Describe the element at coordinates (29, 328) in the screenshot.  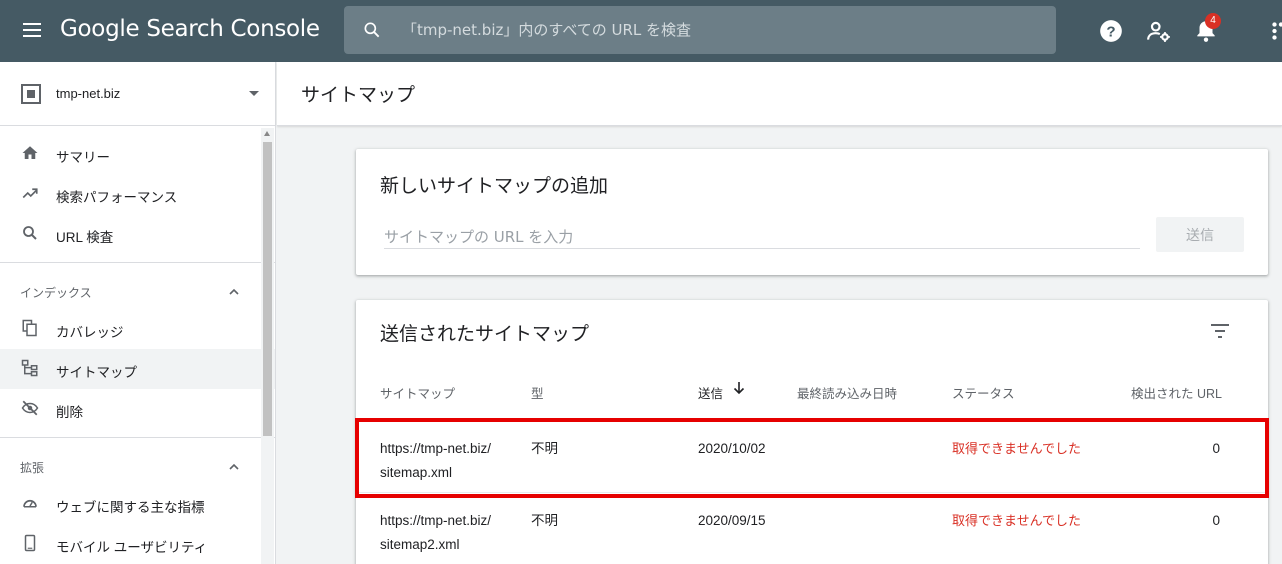
I see `copy-icon` at that location.